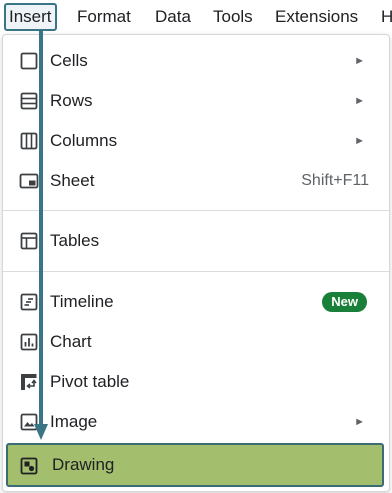 The image size is (392, 493). I want to click on pivot-table-icon, so click(29, 382).